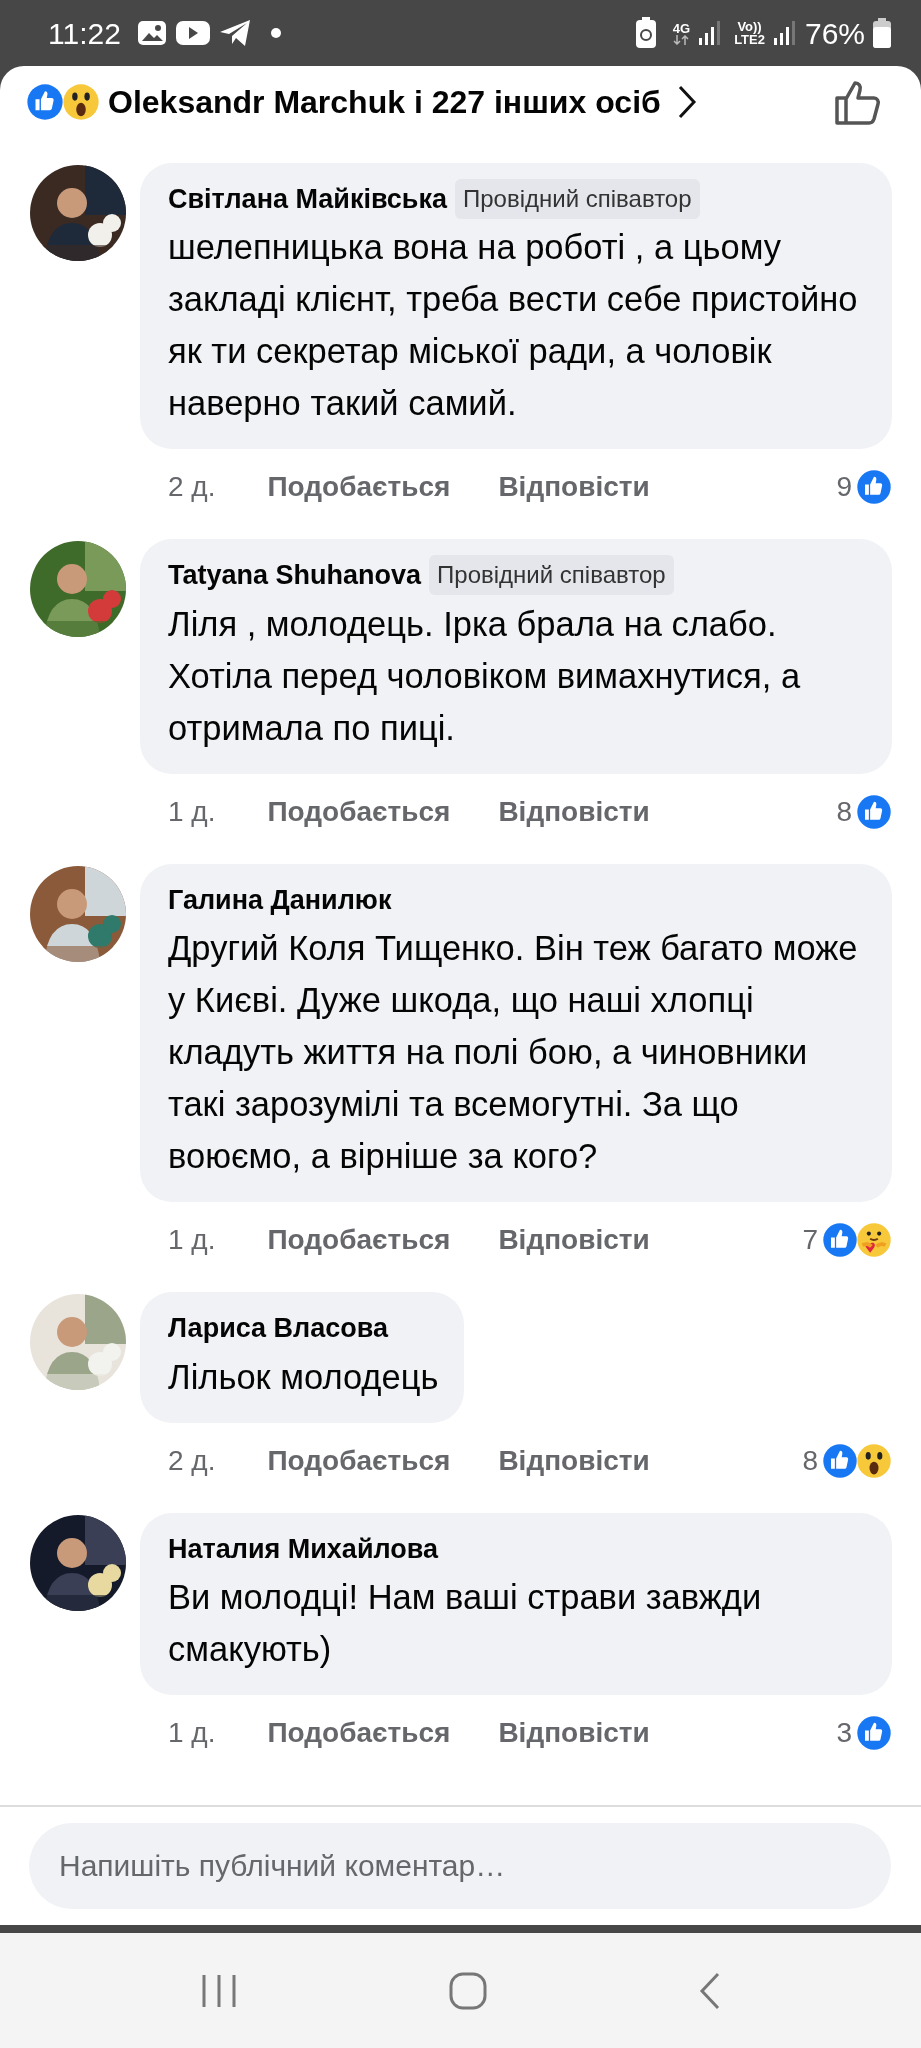 The image size is (921, 2048). I want to click on battery-saver-icon, so click(645, 33).